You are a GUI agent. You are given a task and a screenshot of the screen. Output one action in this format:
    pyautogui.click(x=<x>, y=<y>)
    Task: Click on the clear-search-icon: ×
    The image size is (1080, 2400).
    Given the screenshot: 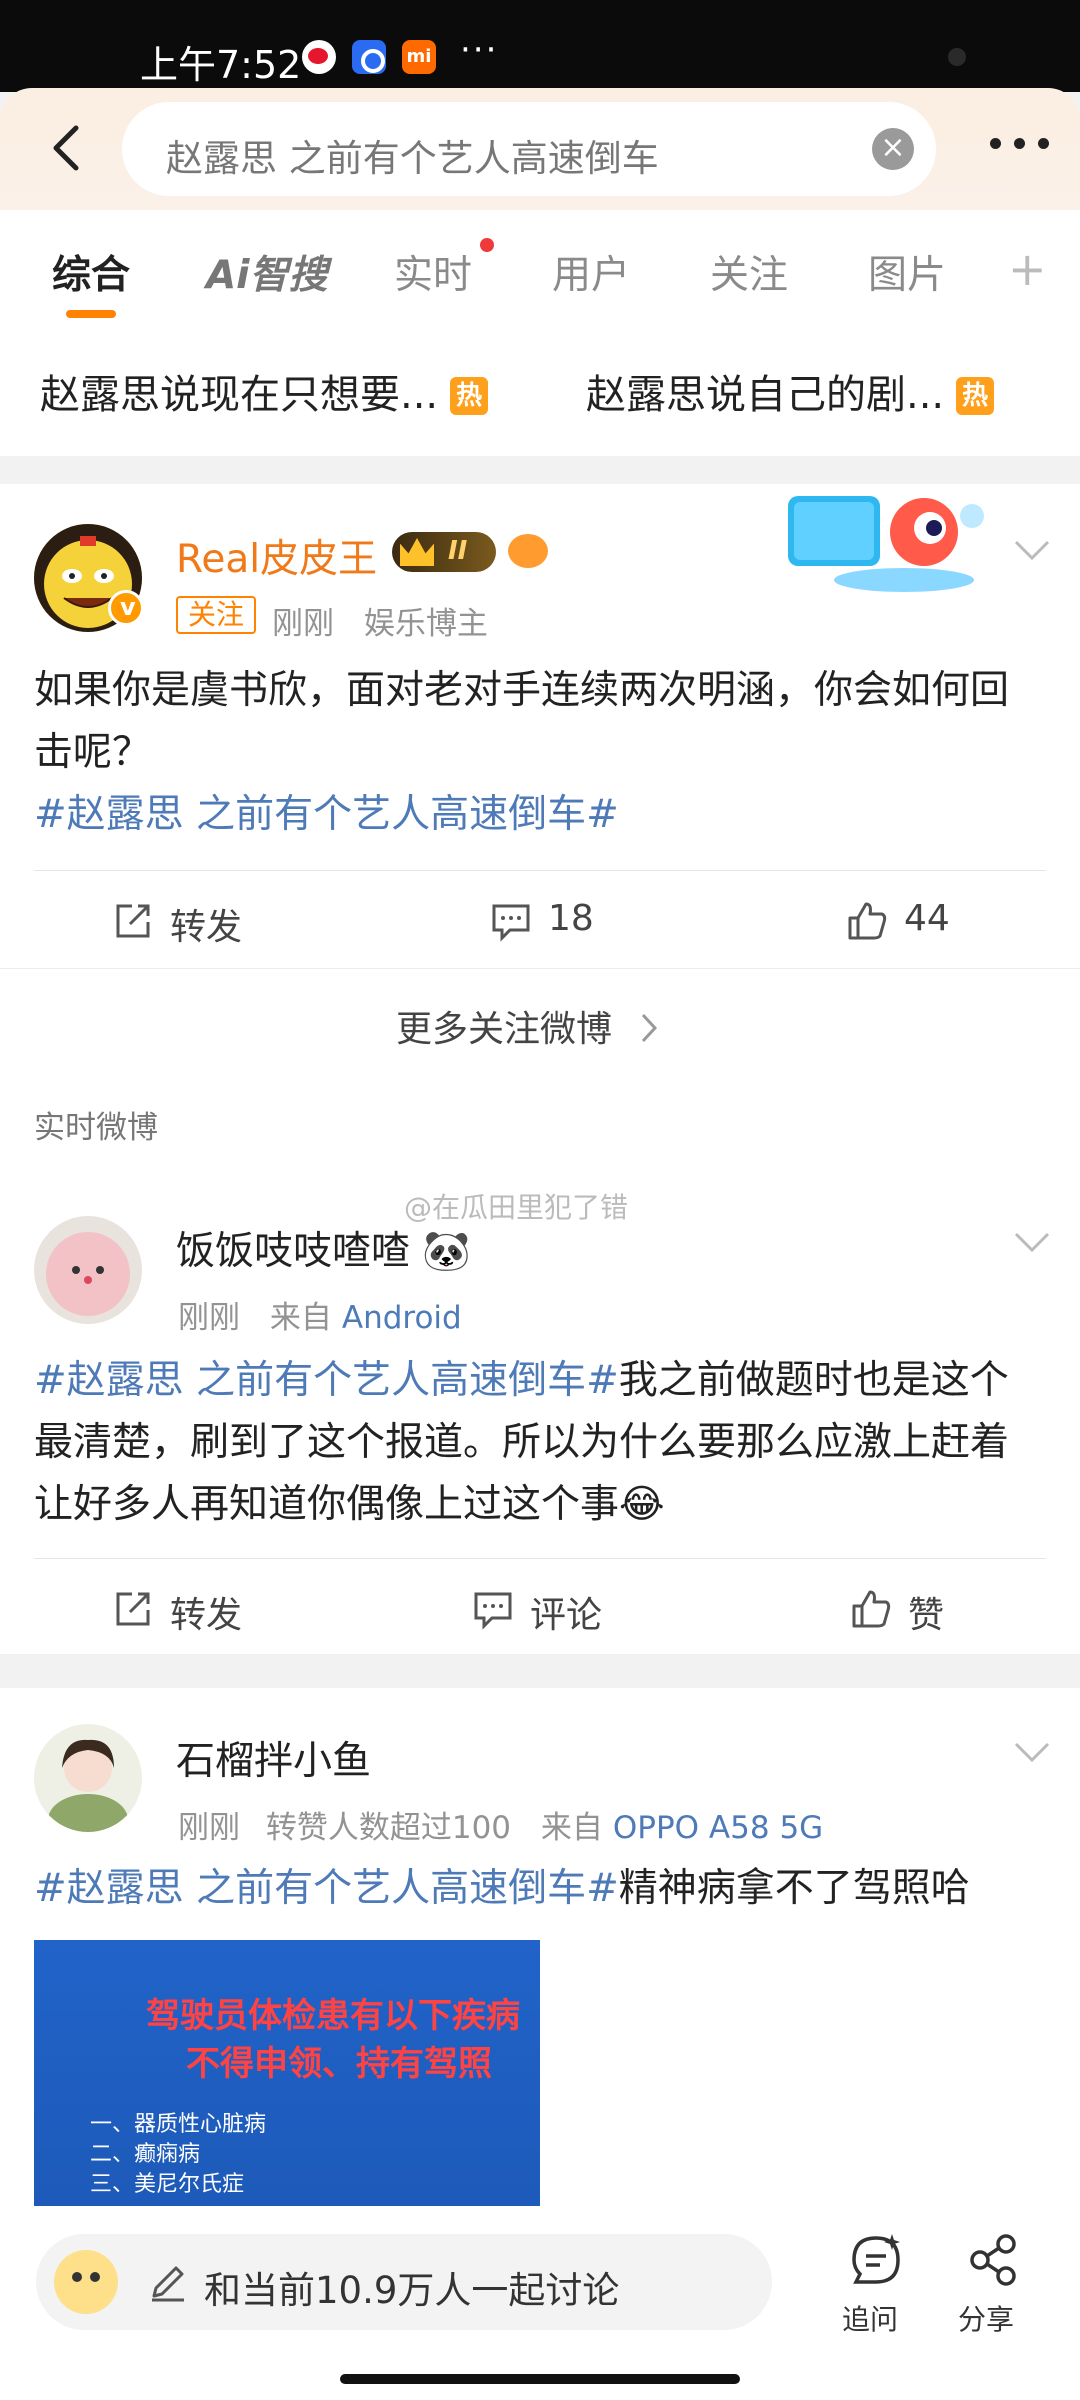 What is the action you would take?
    pyautogui.click(x=893, y=149)
    